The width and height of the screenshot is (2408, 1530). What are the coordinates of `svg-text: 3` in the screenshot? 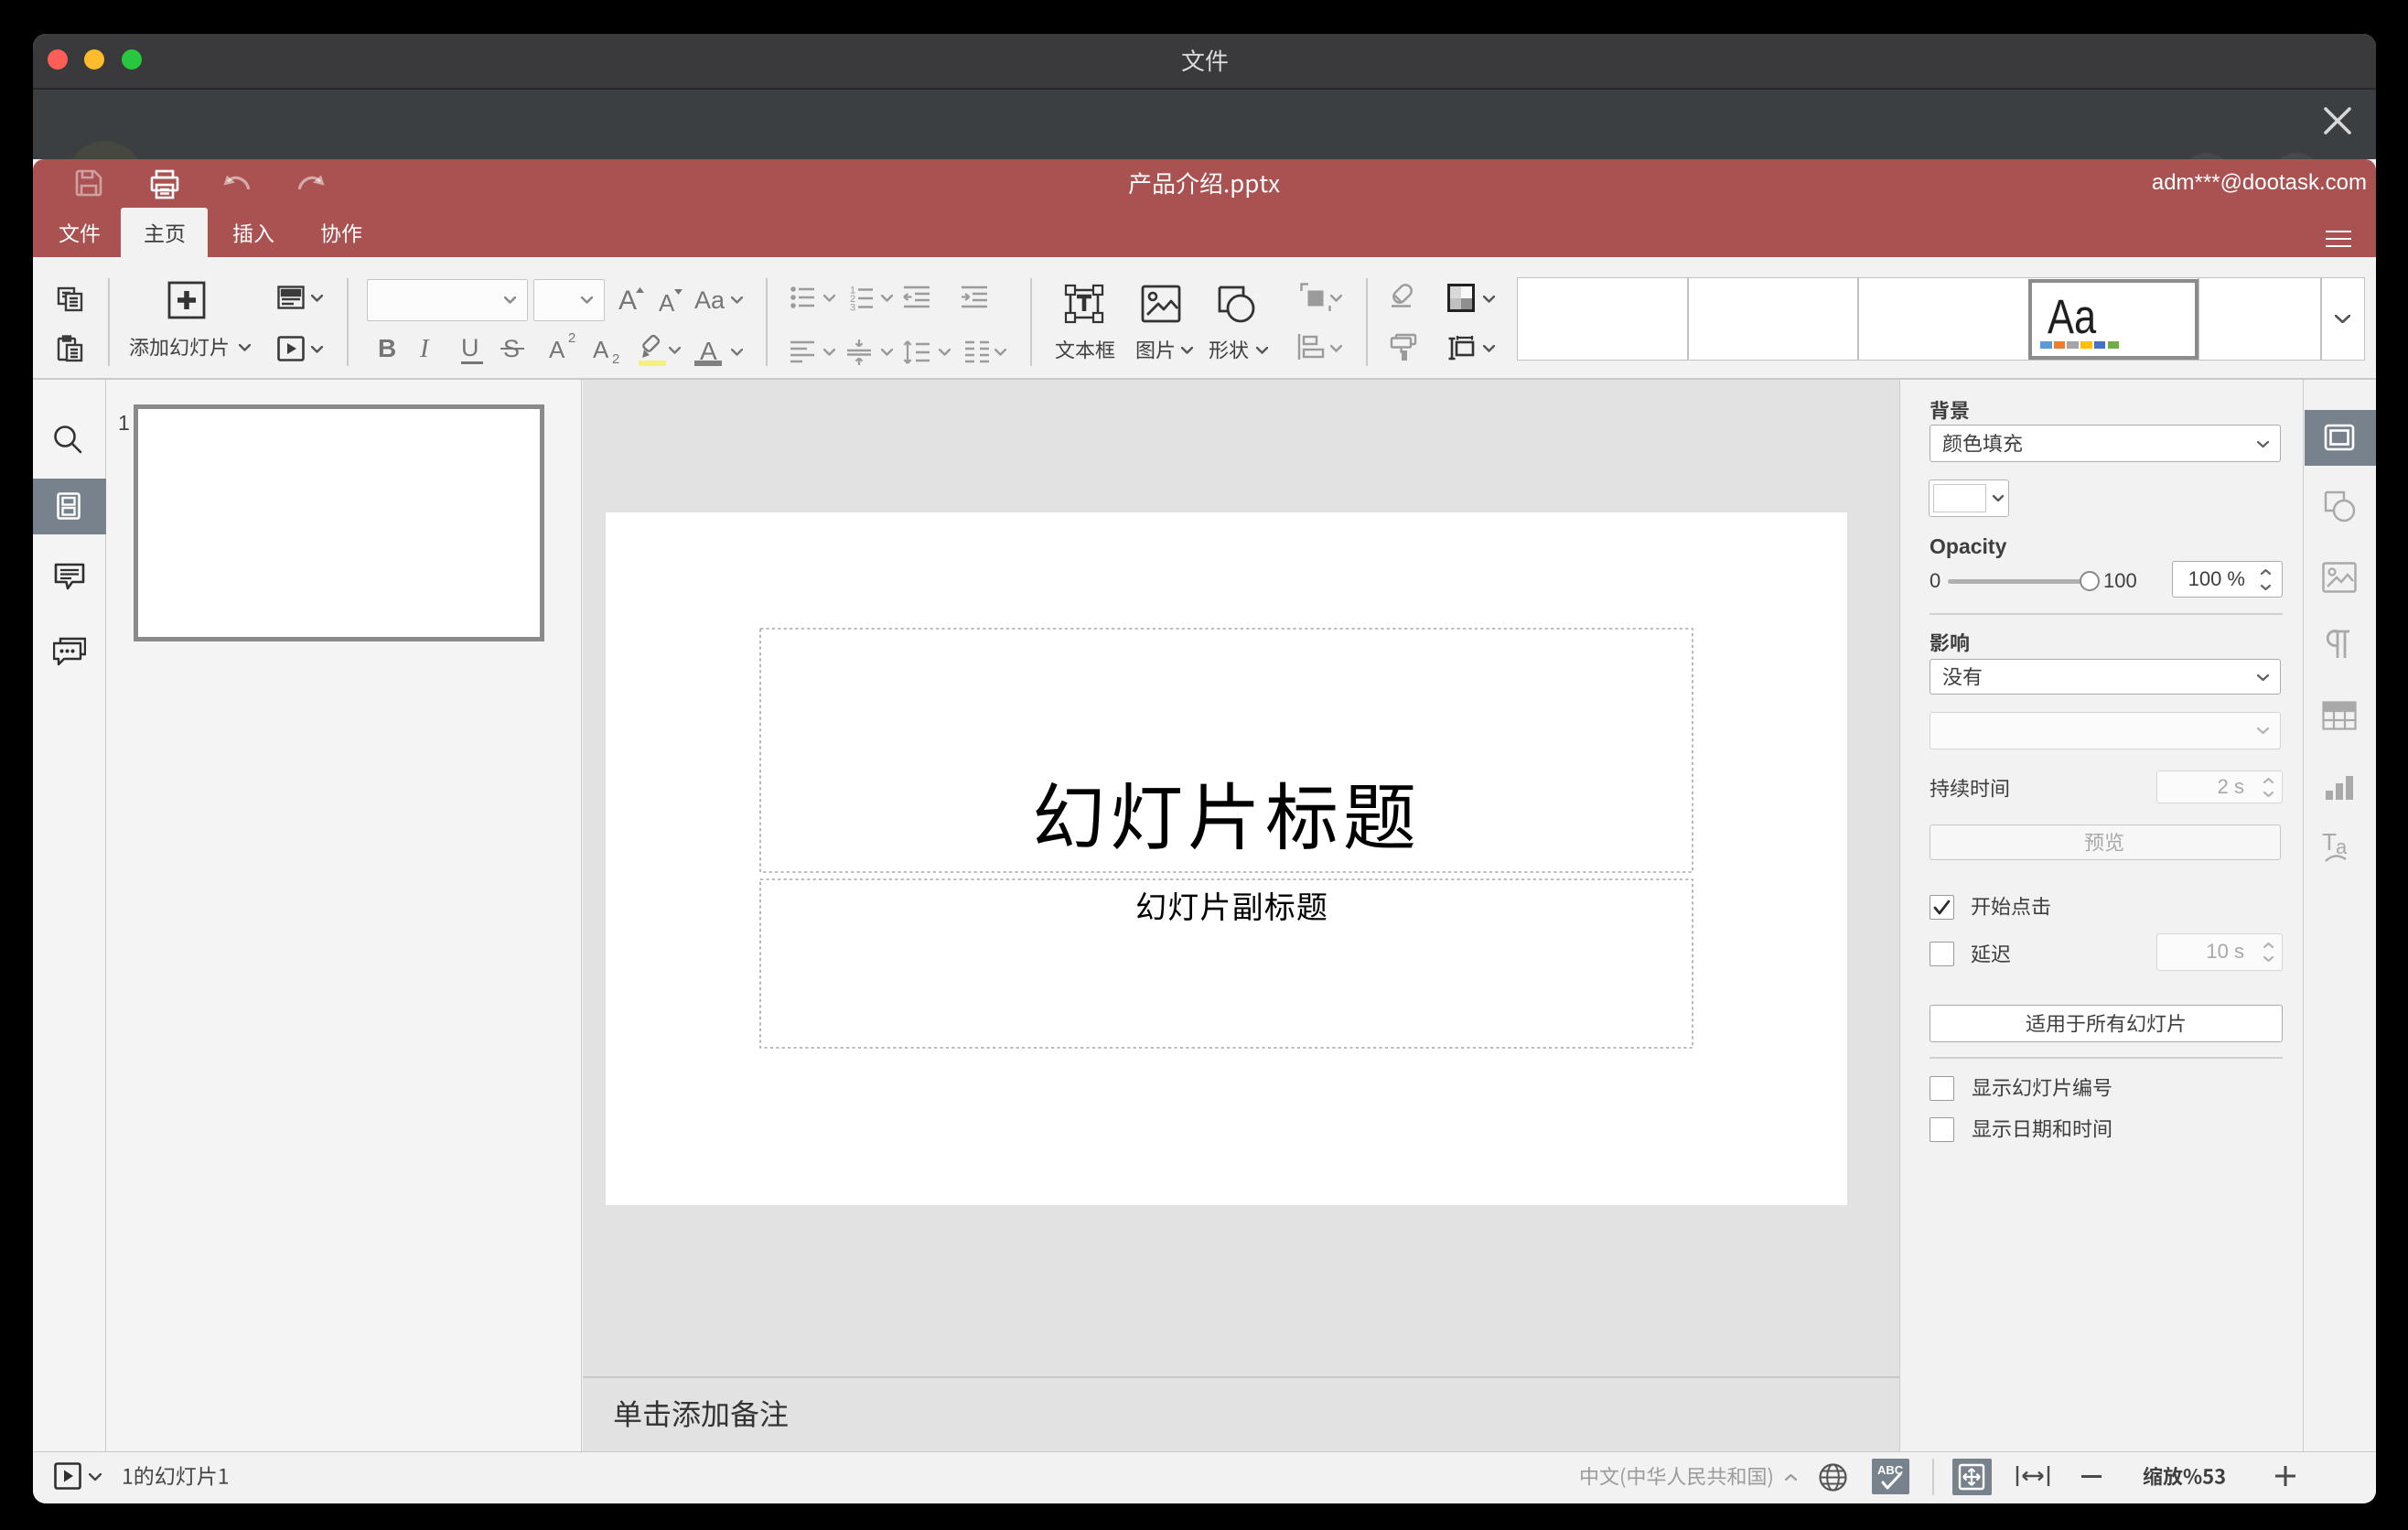 It's located at (852, 307).